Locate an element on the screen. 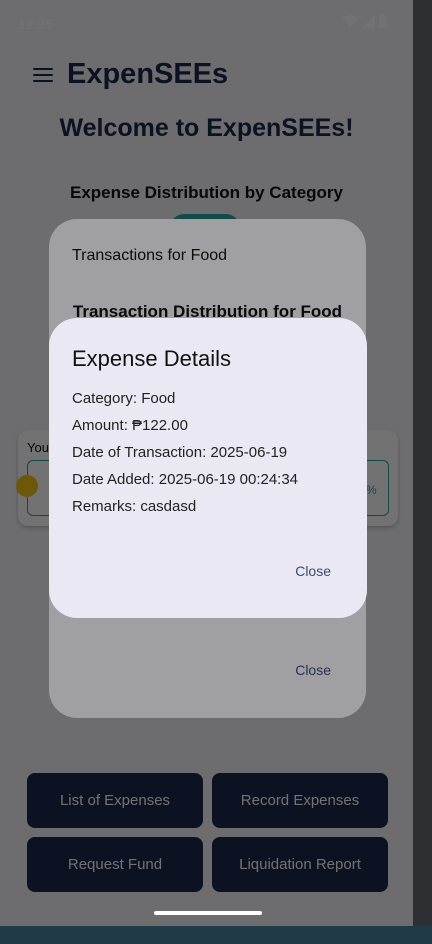 Image resolution: width=432 pixels, height=944 pixels. detail-amount: Amount: ₱122.00 is located at coordinates (130, 425).